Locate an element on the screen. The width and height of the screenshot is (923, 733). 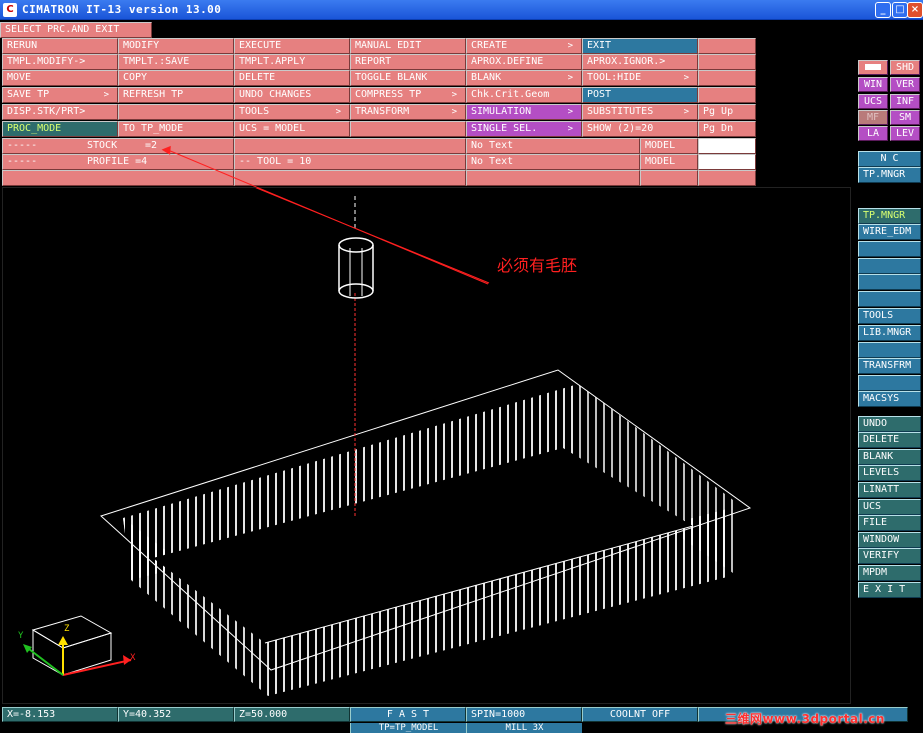
tp-model-status: TP=TP_MODEL is located at coordinates (408, 728).